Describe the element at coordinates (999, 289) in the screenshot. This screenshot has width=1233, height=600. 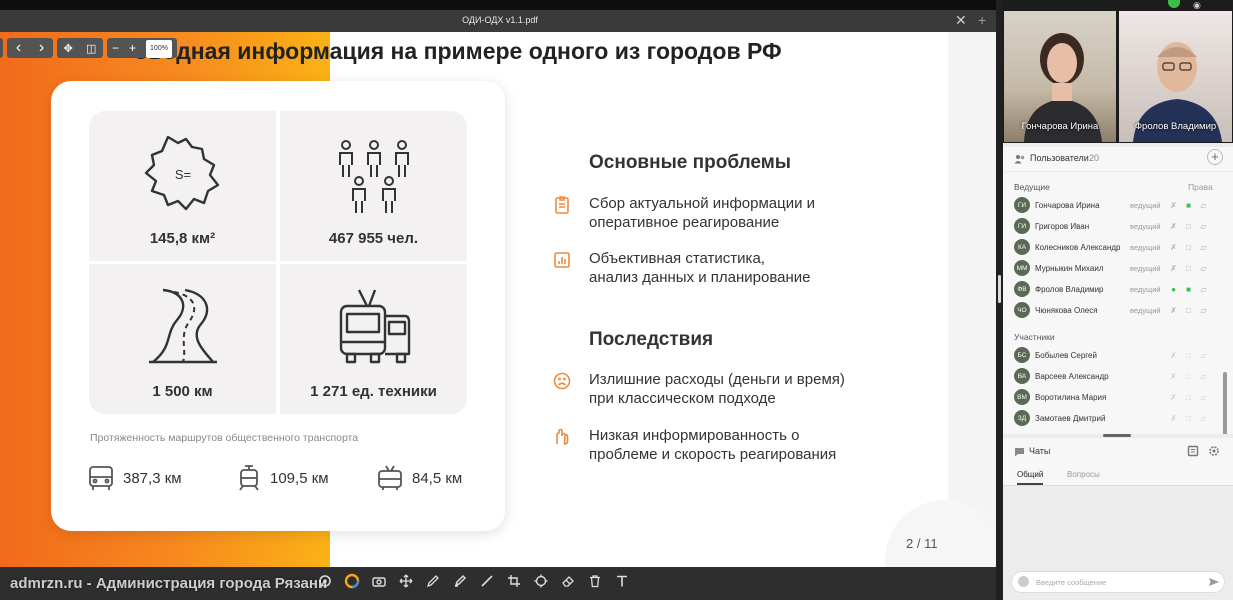
I see `resize-handle` at that location.